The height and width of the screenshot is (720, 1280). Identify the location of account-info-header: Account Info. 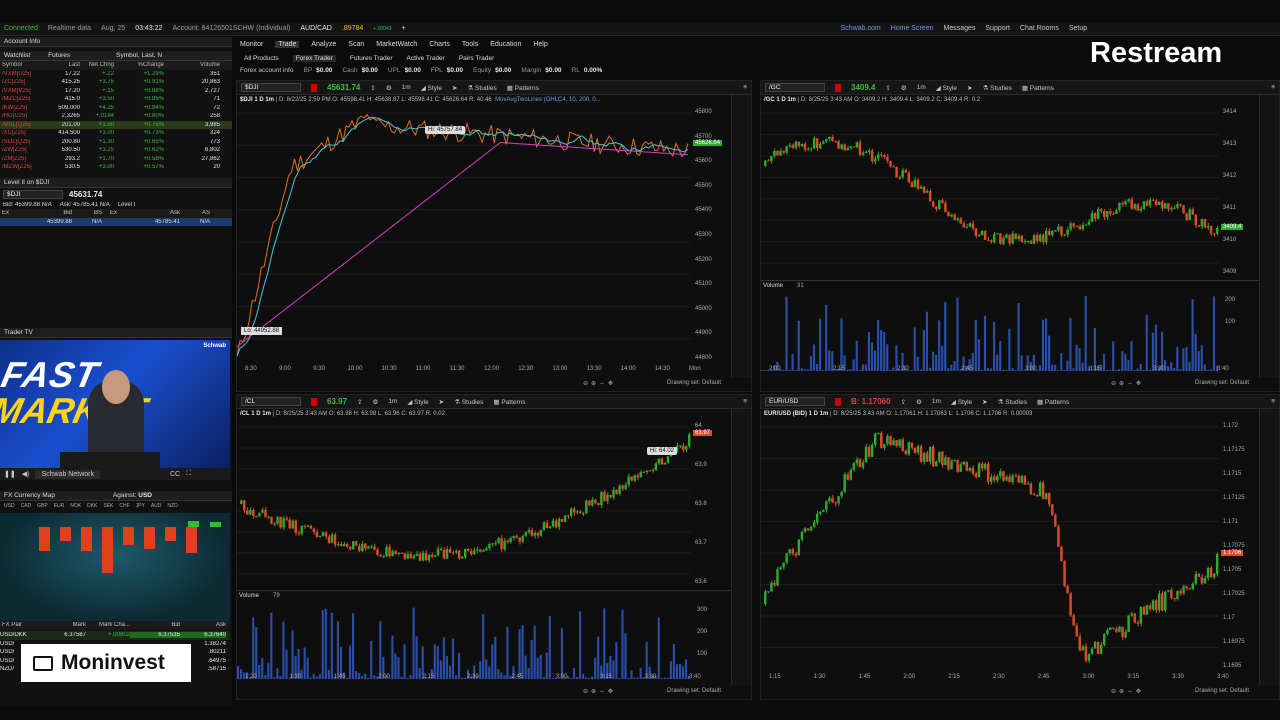
(116, 42).